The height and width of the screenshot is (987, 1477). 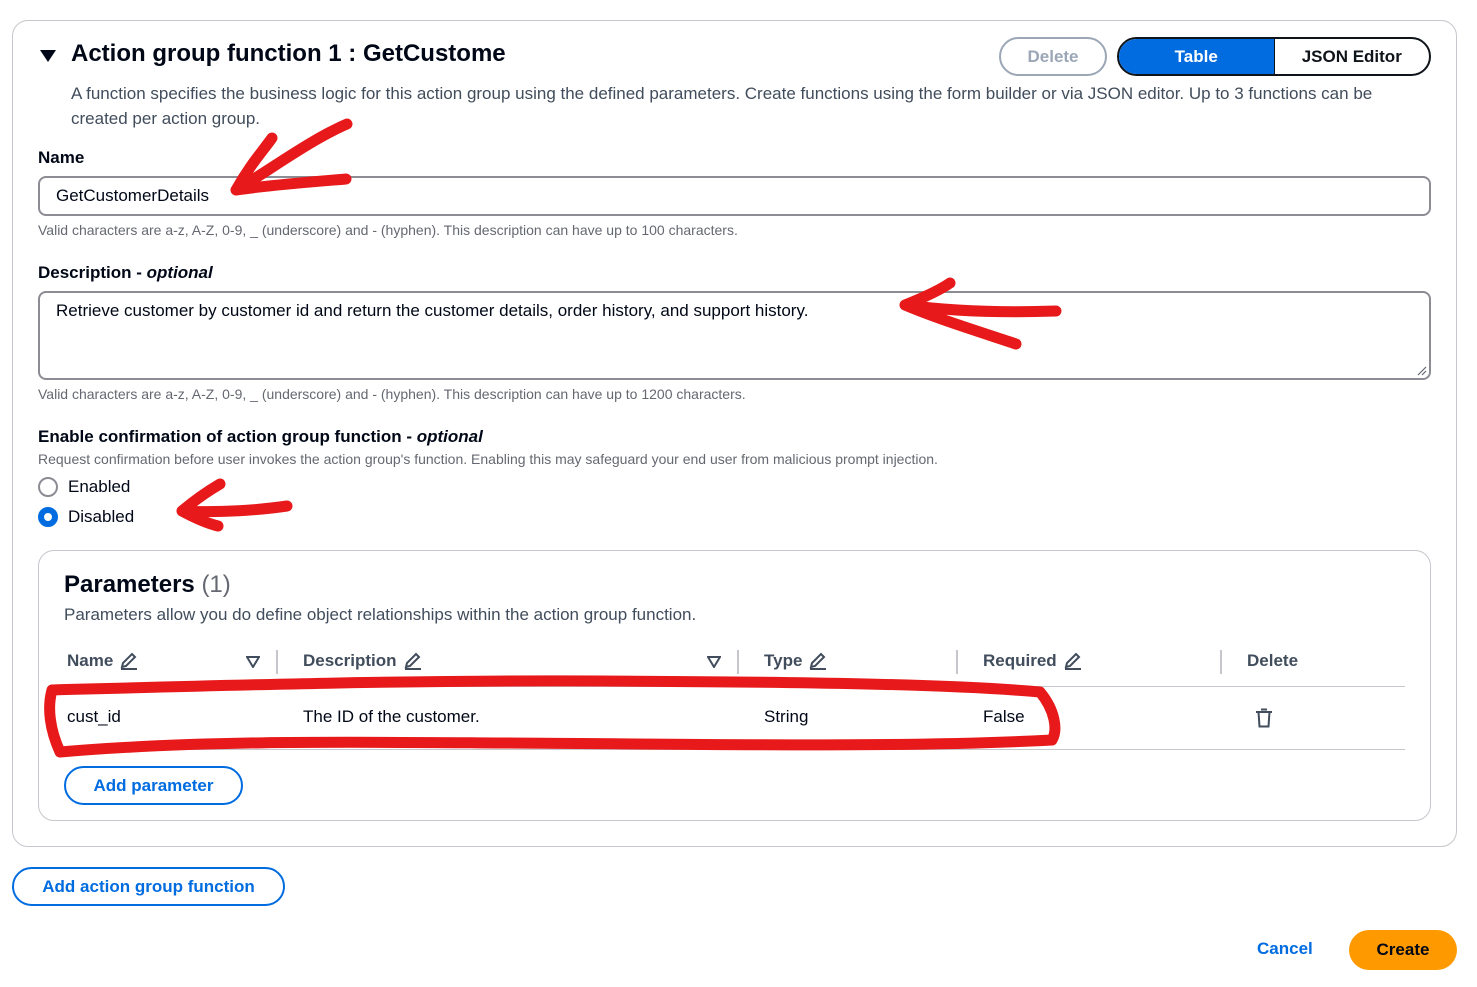 I want to click on cancel-button: Cancel, so click(x=1285, y=949).